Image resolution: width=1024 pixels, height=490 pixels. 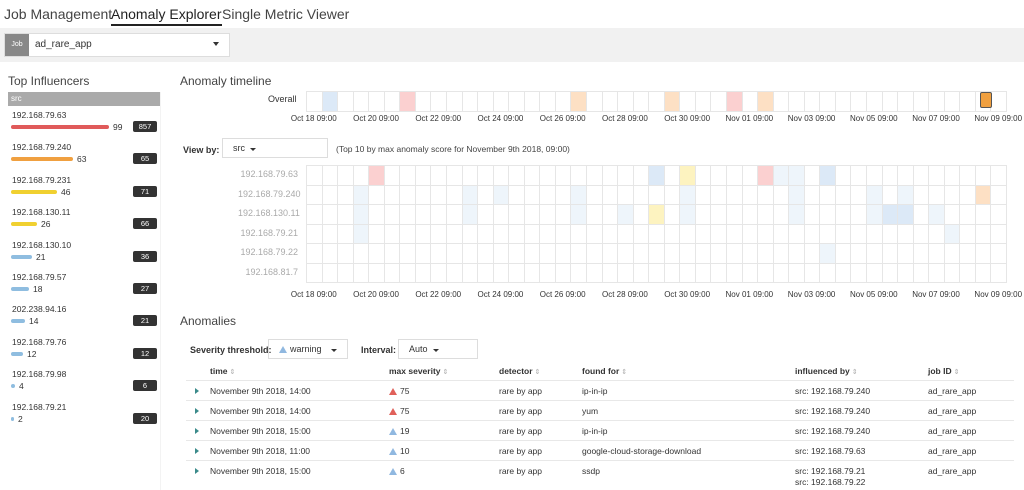 I want to click on expand-row-icon, so click(x=197, y=431).